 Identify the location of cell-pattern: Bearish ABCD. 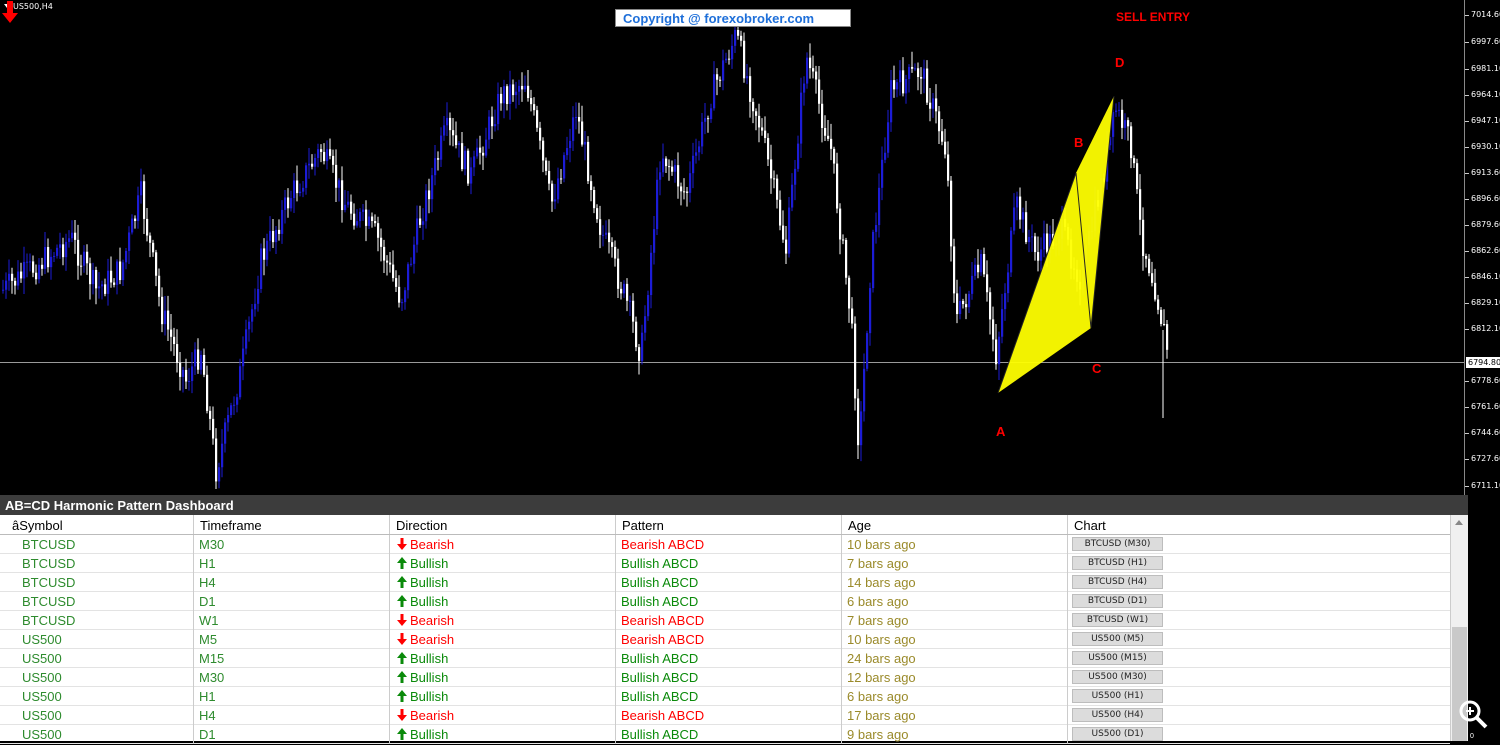
(728, 620).